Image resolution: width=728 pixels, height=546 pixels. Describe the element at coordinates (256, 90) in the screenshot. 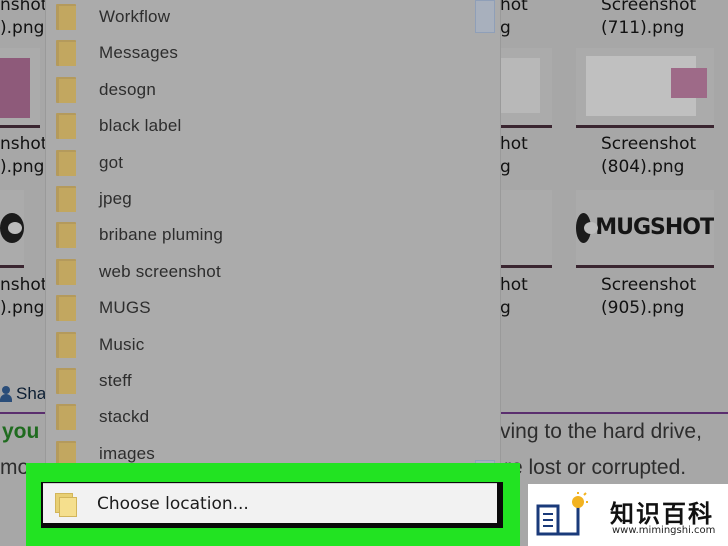

I see `folder-item: desogn` at that location.